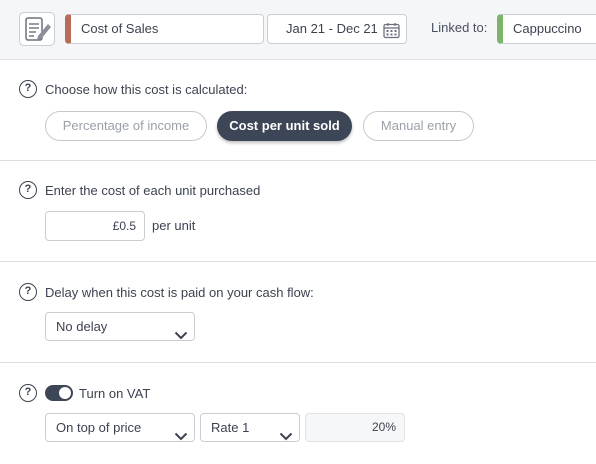 The width and height of the screenshot is (596, 464). I want to click on date-range-field: Jan 21 - Dec 21, so click(337, 29).